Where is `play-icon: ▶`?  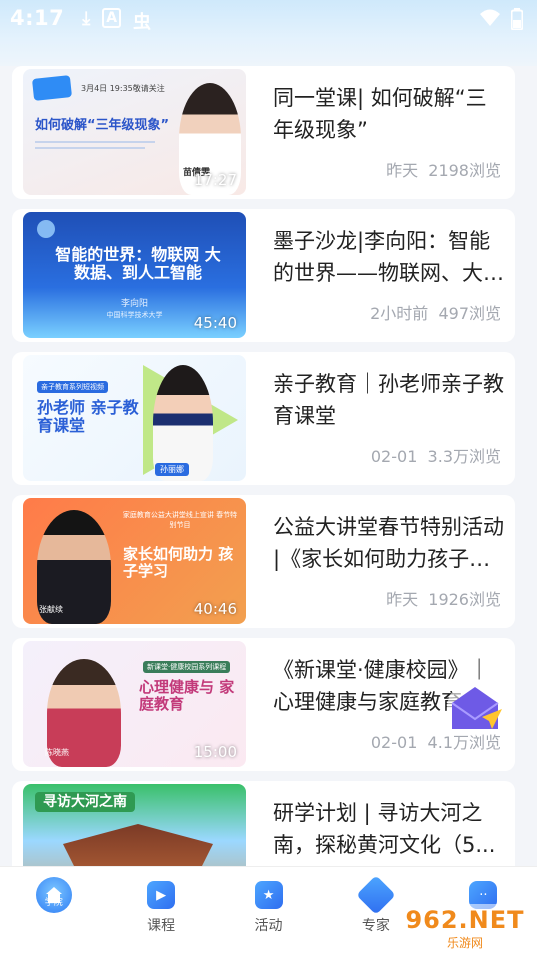 play-icon: ▶ is located at coordinates (161, 895).